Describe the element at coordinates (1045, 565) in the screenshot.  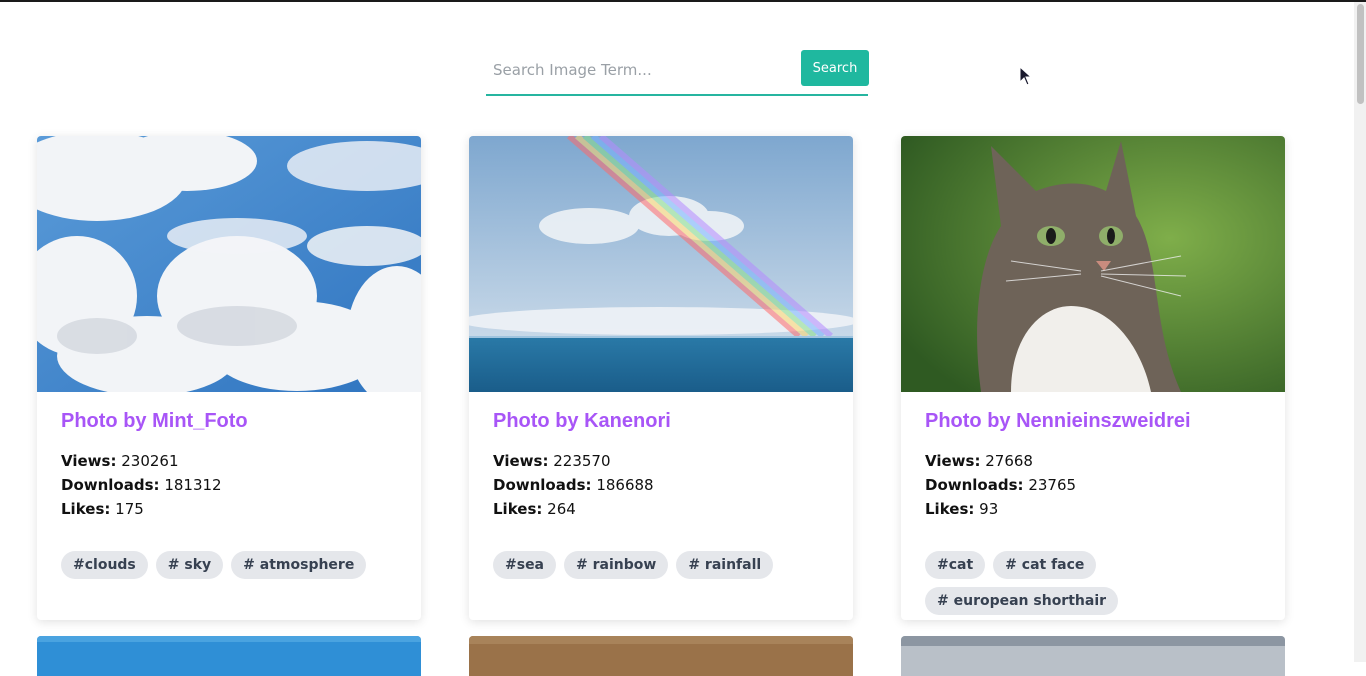
I see `tag-cat-face: # cat face` at that location.